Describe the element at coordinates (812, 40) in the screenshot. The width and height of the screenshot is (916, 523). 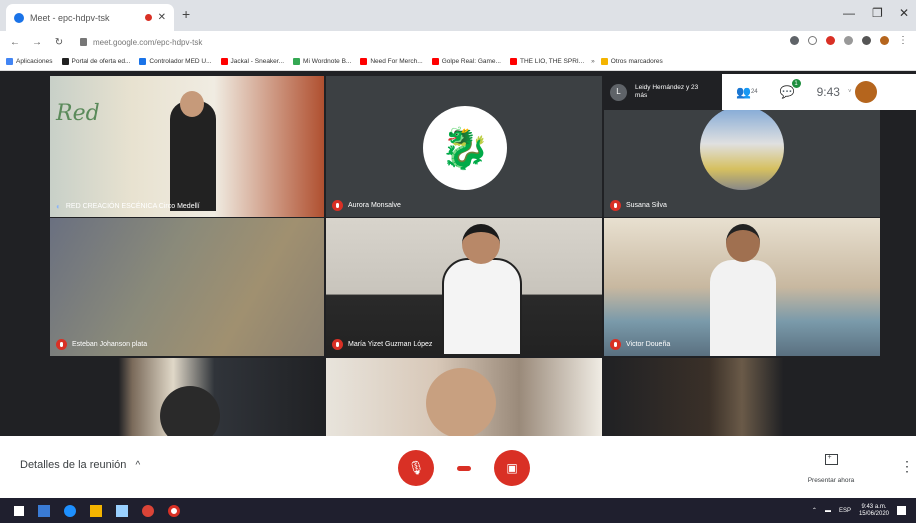
I see `star-icon` at that location.